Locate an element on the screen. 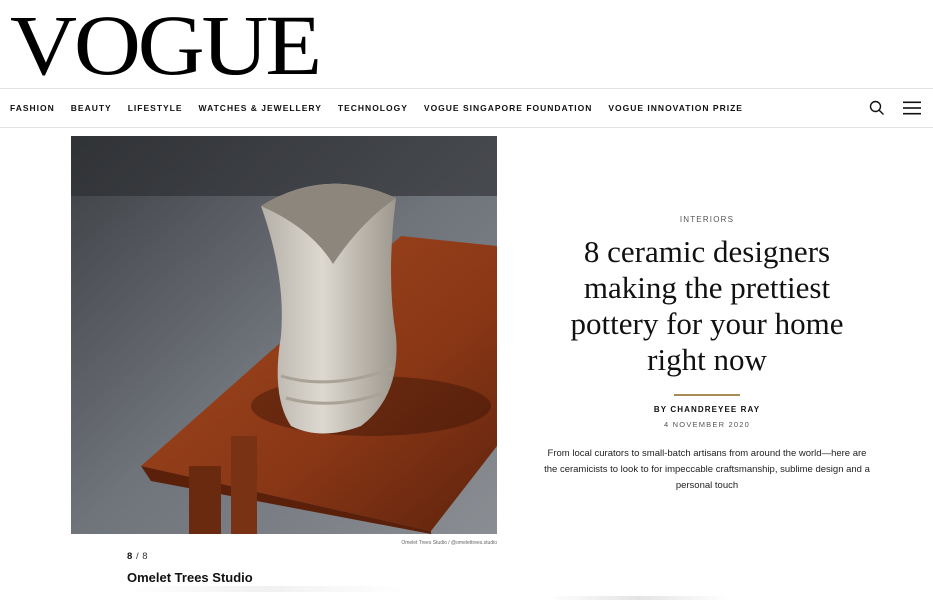  article-category: INTERIORS is located at coordinates (707, 219).